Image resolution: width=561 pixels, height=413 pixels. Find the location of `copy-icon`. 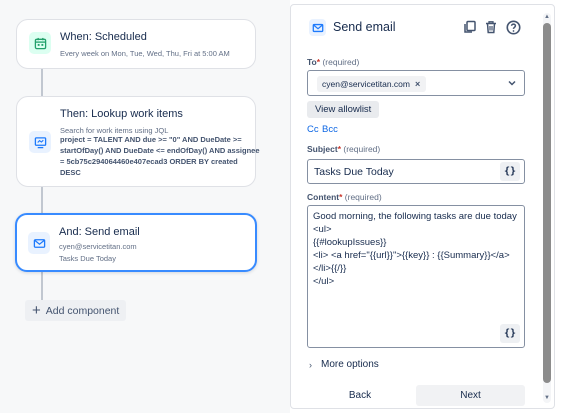

copy-icon is located at coordinates (470, 27).